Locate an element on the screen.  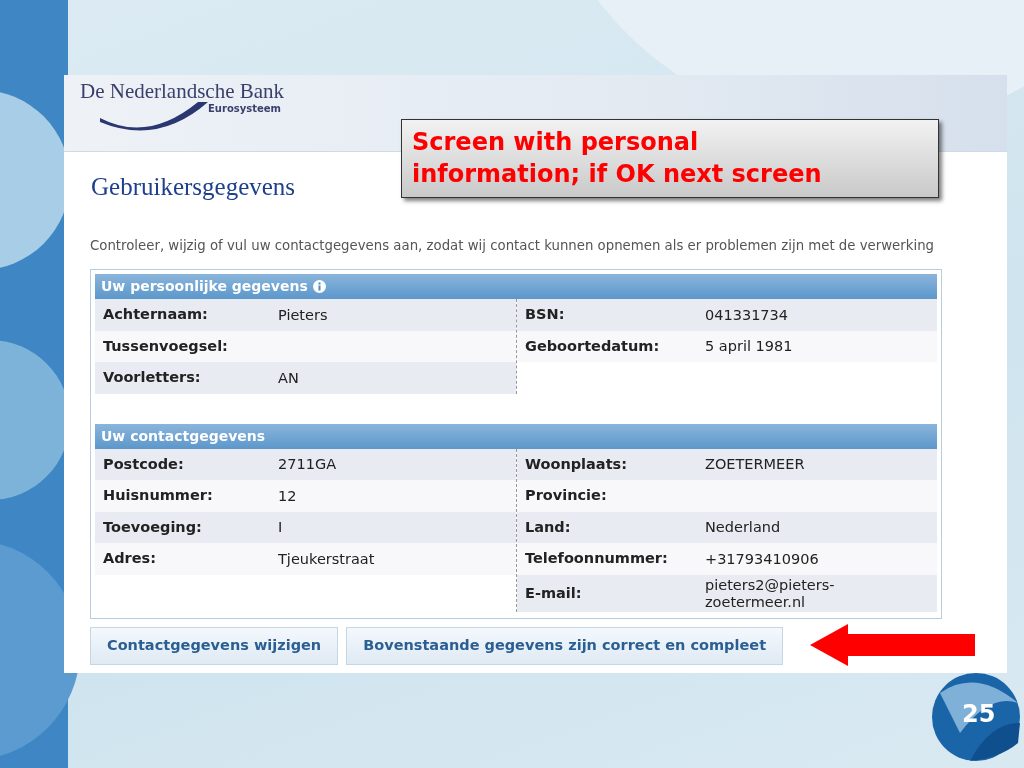
field-value: AN is located at coordinates (289, 378).